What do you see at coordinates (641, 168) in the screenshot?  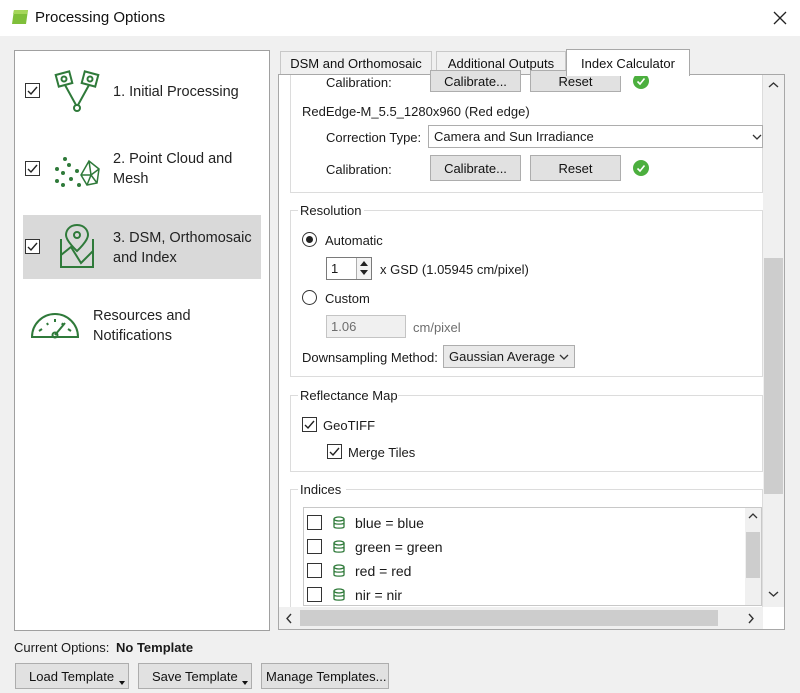 I see `calibrated-check-icon` at bounding box center [641, 168].